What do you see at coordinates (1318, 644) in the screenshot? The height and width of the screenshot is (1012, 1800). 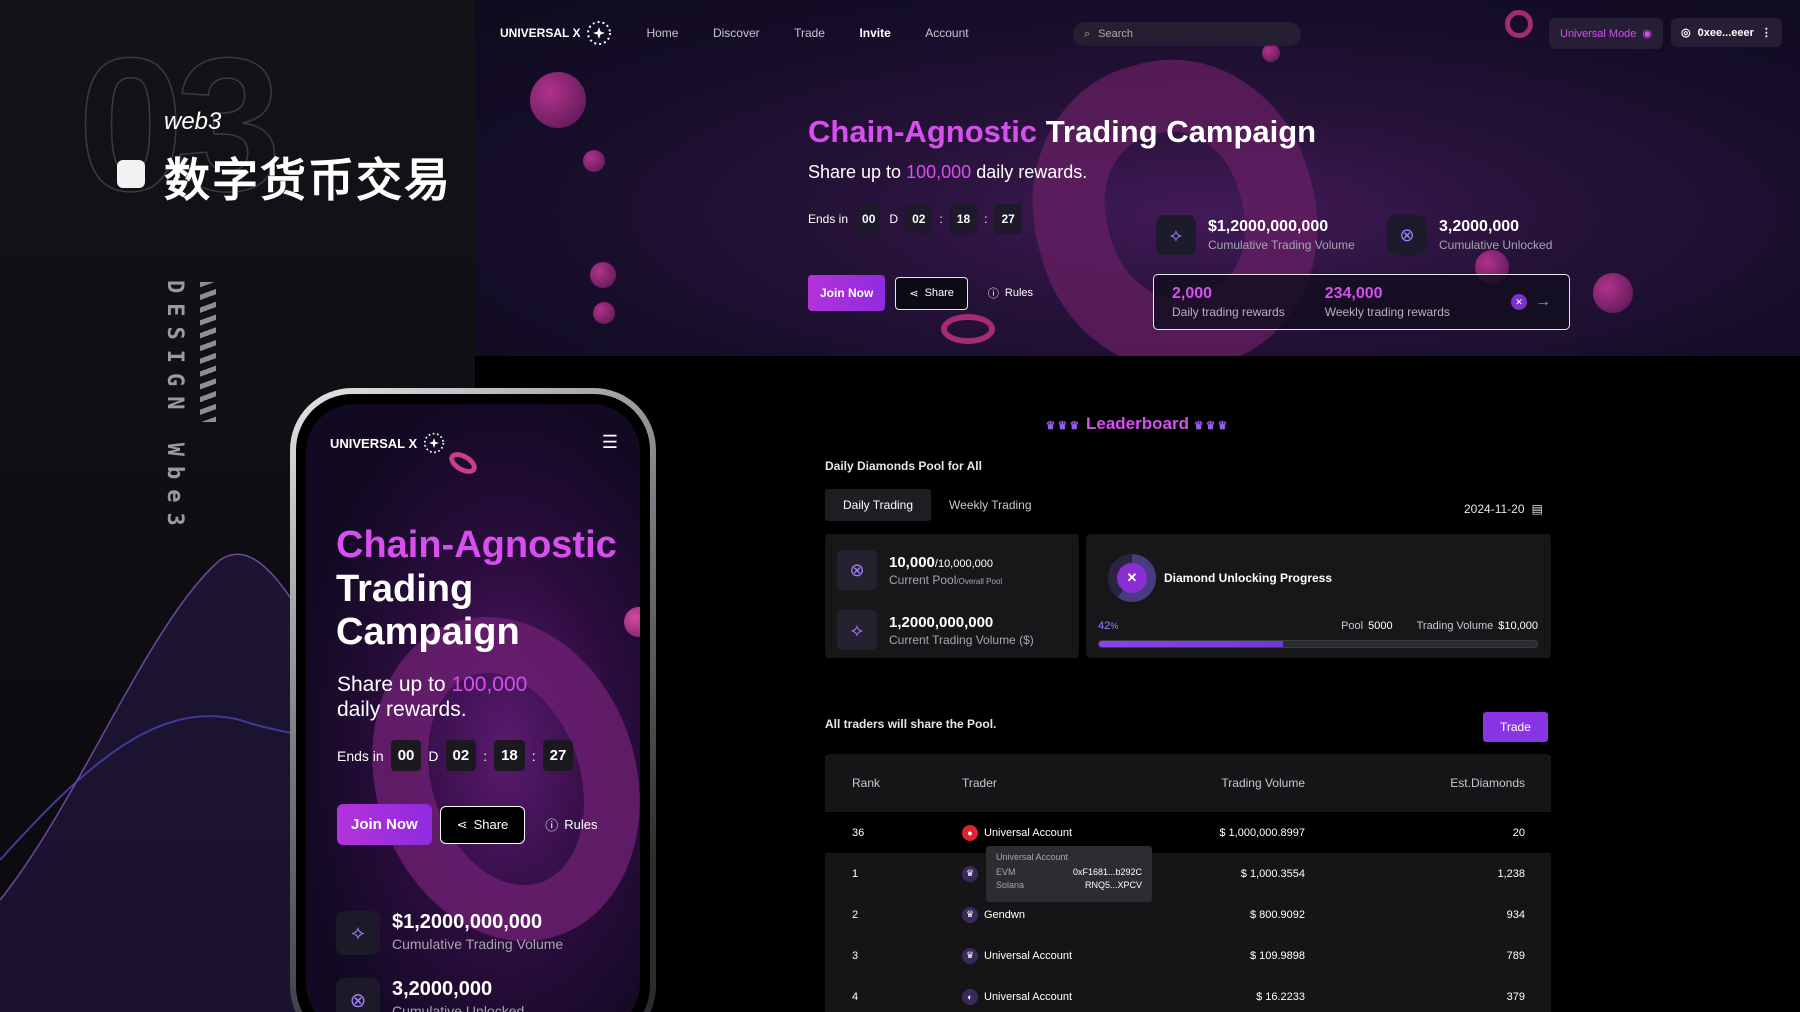 I see `progress-bar` at bounding box center [1318, 644].